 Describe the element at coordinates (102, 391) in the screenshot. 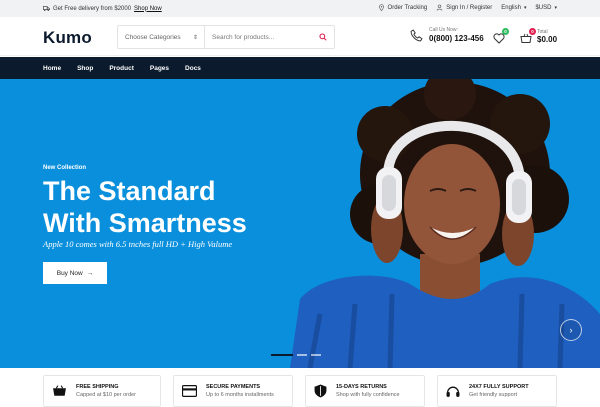

I see `feature-free-shipping: FREE SHIPPING Capped at $10 per order` at that location.